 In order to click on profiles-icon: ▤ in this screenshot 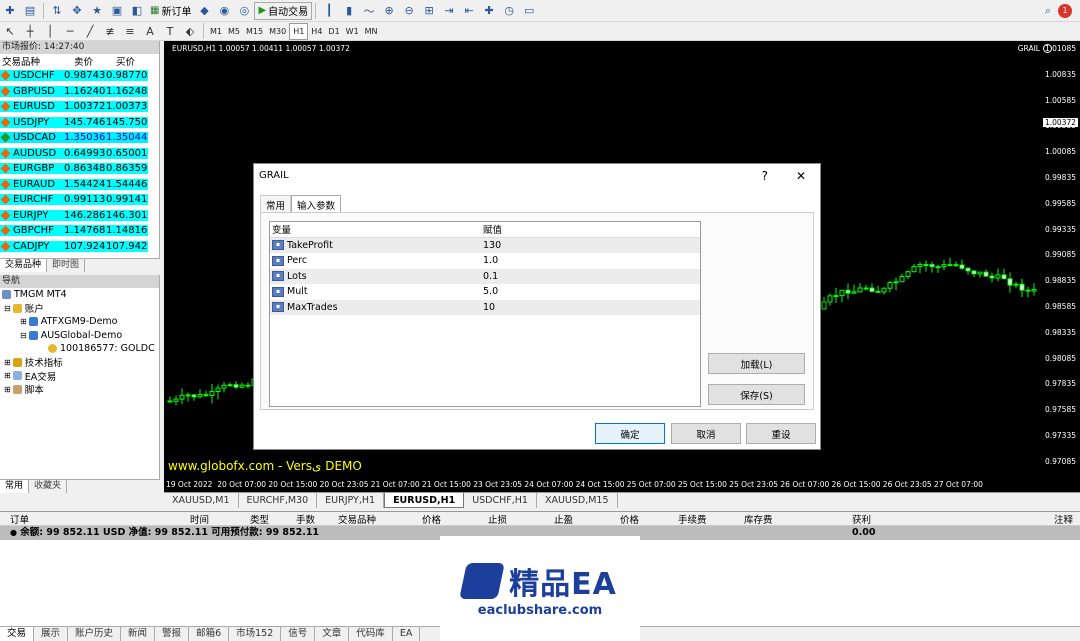, I will do `click(30, 11)`.